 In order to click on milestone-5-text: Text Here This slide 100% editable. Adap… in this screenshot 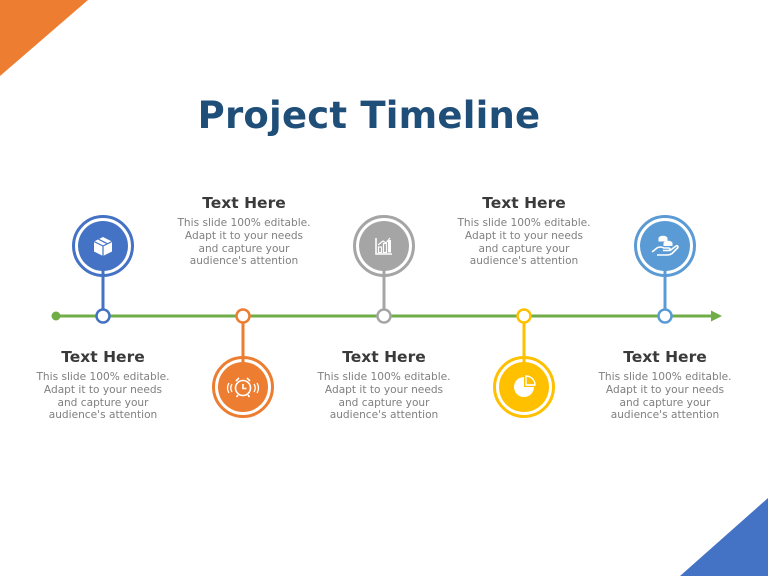, I will do `click(665, 385)`.